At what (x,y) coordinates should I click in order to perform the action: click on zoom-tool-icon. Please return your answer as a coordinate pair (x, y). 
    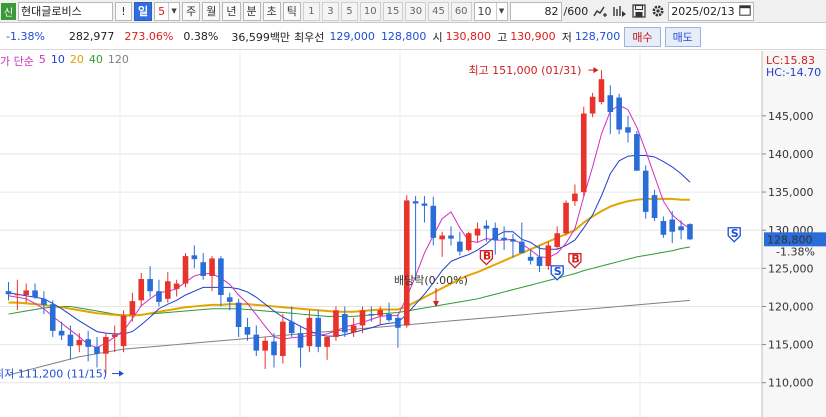
    Looking at the image, I should click on (619, 11).